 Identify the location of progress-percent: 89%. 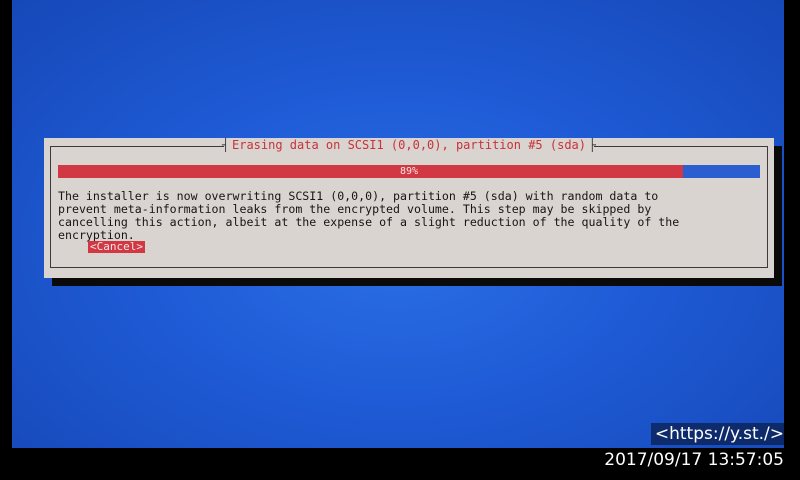
(409, 171).